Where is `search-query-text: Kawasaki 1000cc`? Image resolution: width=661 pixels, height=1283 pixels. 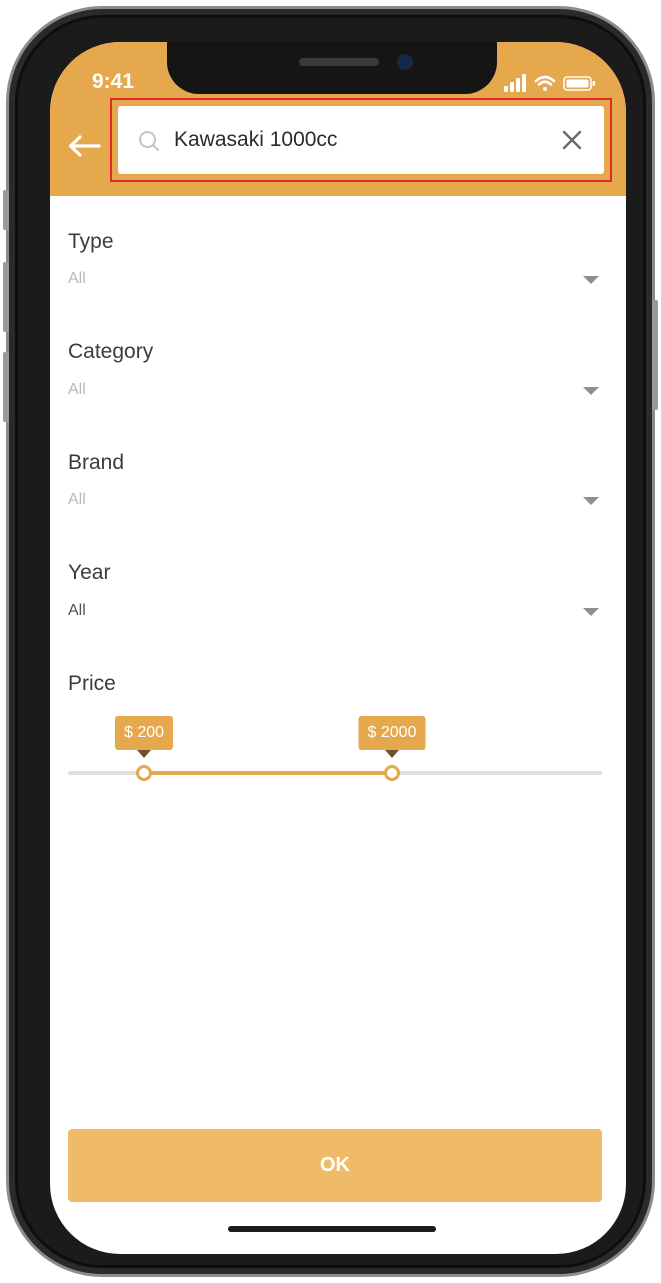 search-query-text: Kawasaki 1000cc is located at coordinates (256, 139).